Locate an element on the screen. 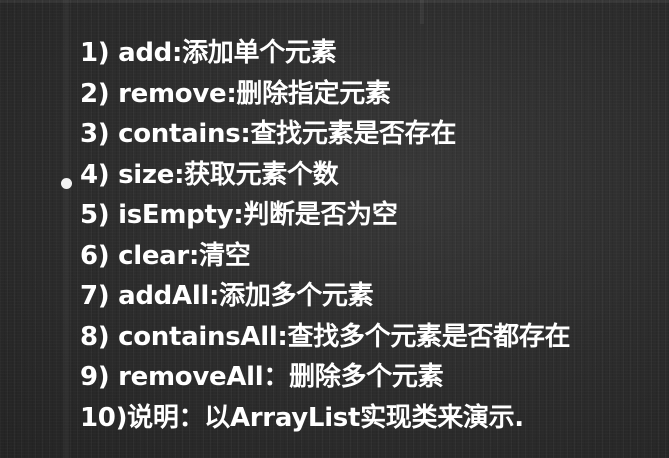 The image size is (669, 458). list-item: 2) remove:删除指定元素 is located at coordinates (235, 93).